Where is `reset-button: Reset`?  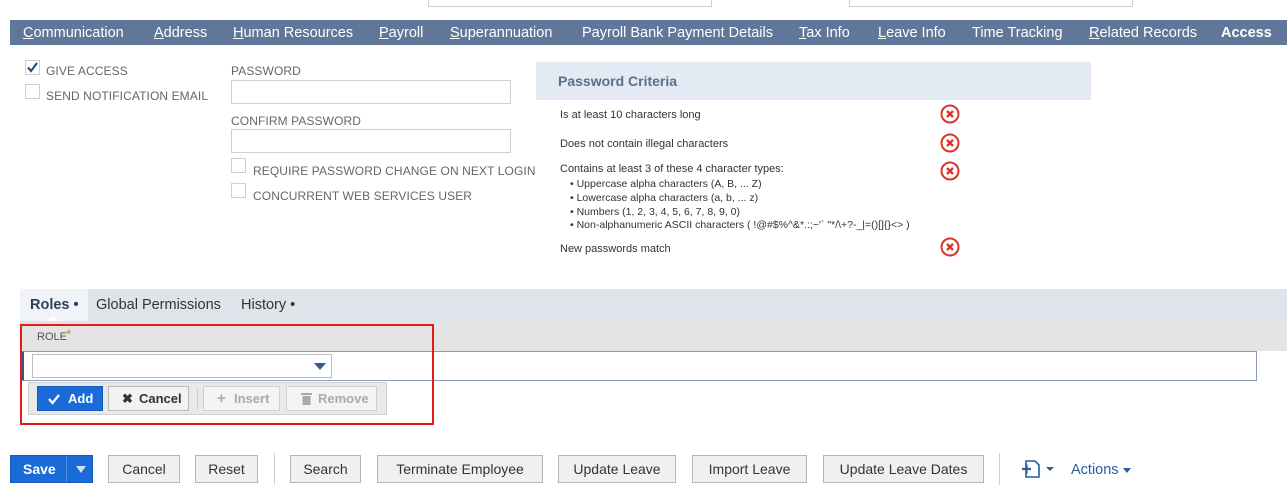 reset-button: Reset is located at coordinates (226, 469).